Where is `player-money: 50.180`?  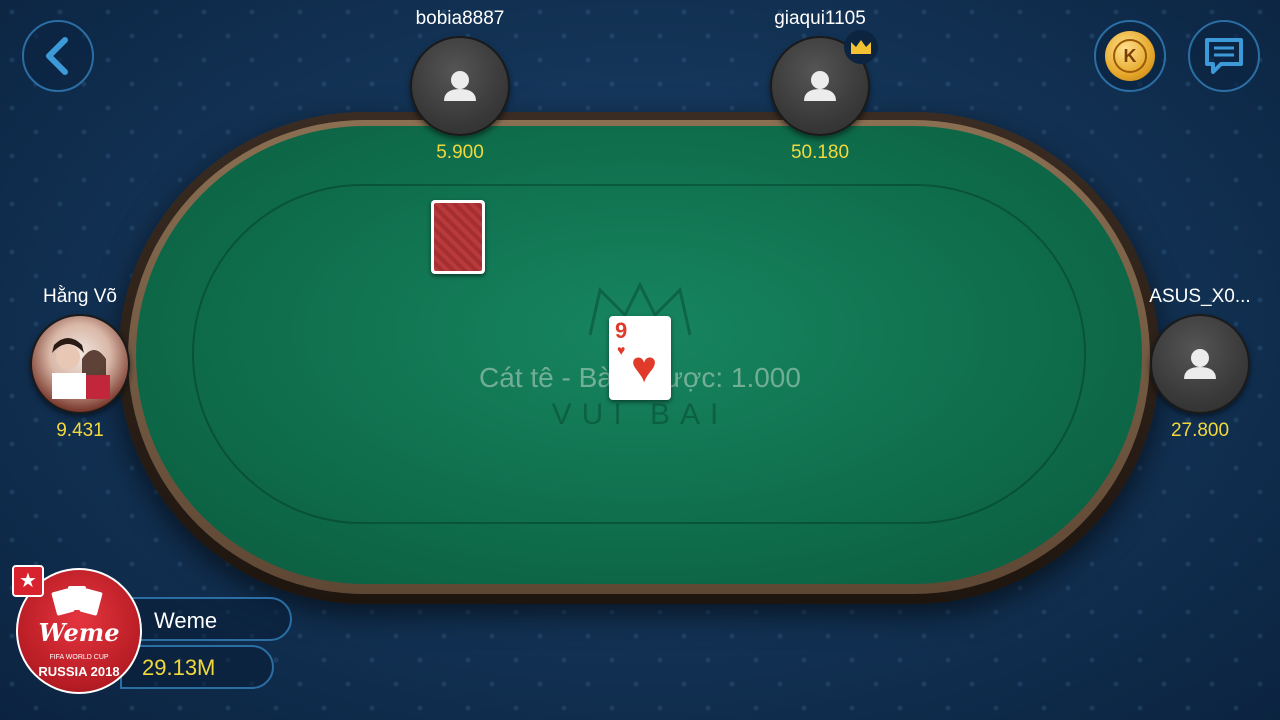
player-money: 50.180 is located at coordinates (820, 152).